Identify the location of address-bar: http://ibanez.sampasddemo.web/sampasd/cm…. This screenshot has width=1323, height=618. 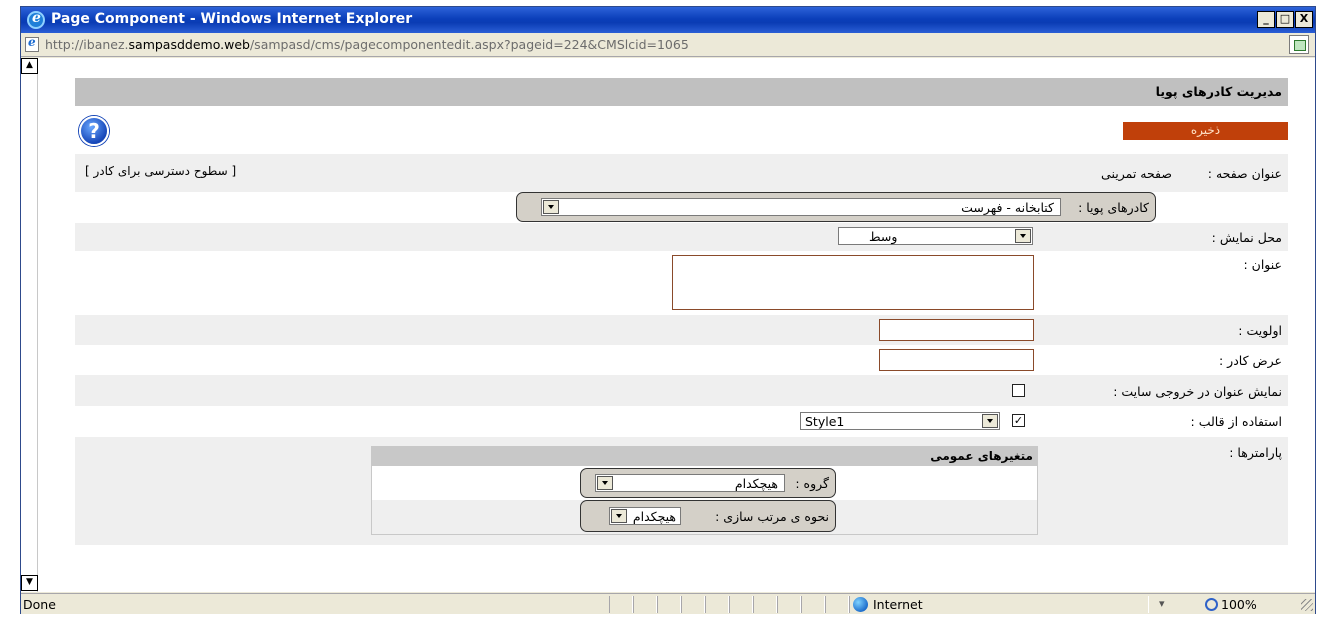
(668, 45).